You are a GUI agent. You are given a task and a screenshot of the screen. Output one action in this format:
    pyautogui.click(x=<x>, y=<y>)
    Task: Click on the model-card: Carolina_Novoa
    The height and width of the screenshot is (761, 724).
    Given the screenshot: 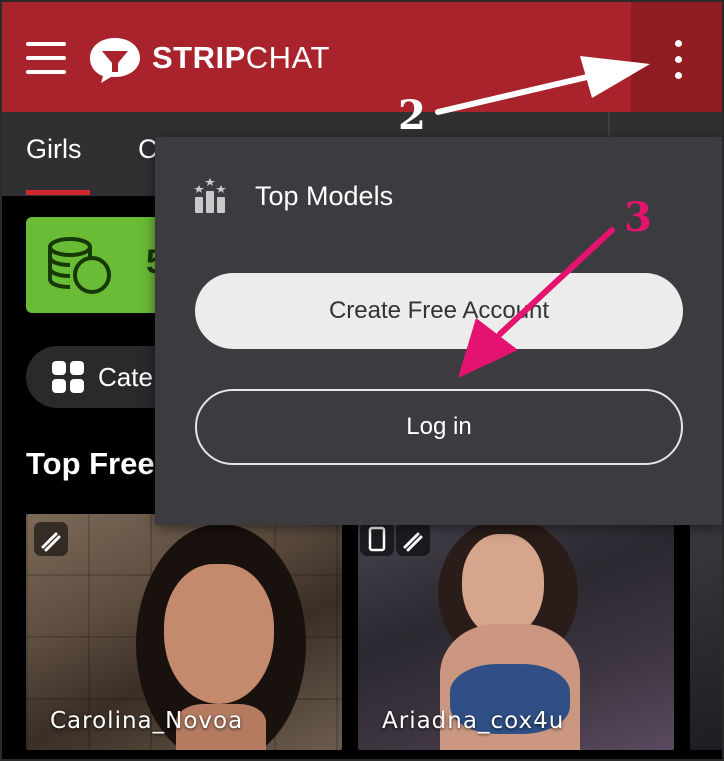 What is the action you would take?
    pyautogui.click(x=184, y=632)
    